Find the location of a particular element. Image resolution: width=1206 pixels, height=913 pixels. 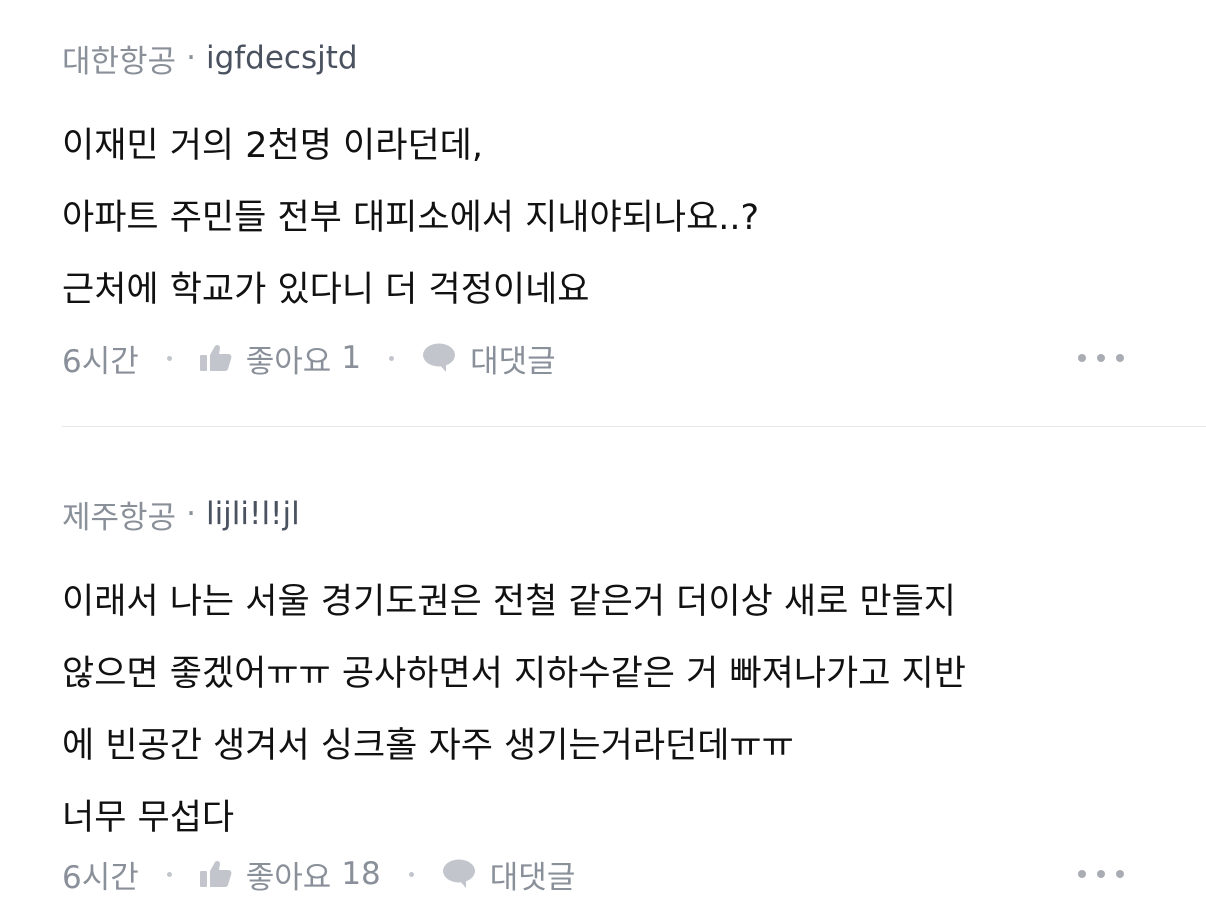

comment-actions: 6시간 좋아요 18 대댓글 is located at coordinates (634, 874).